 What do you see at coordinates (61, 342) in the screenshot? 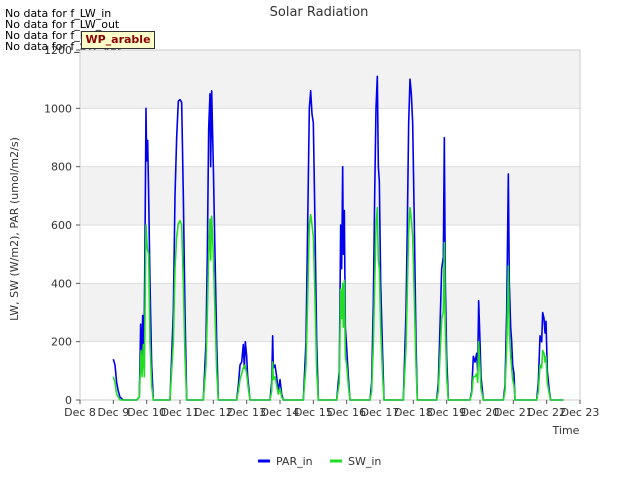
I see `y-tick-label: 200` at bounding box center [61, 342].